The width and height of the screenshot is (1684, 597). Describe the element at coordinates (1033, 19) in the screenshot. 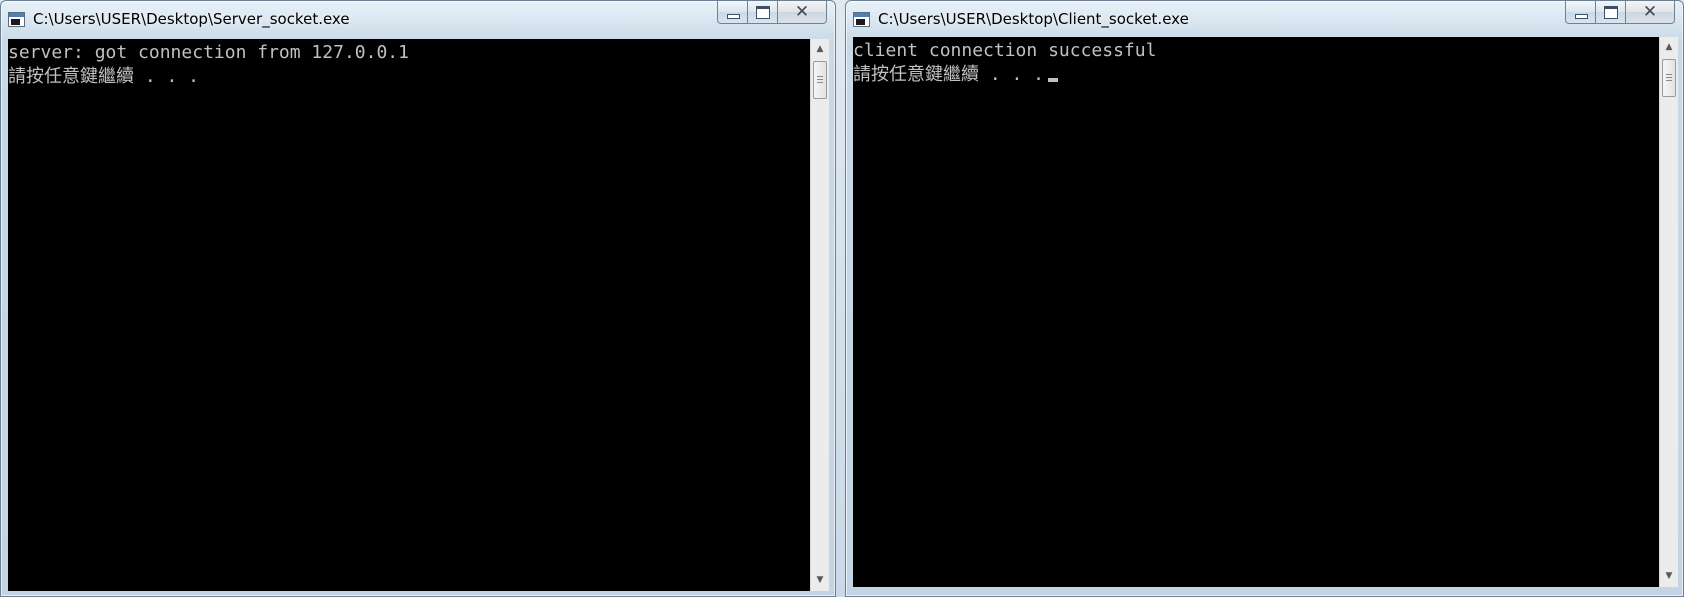

I see `client-window-title: C:\Users\USER\Desktop\Client_socket.exe` at that location.